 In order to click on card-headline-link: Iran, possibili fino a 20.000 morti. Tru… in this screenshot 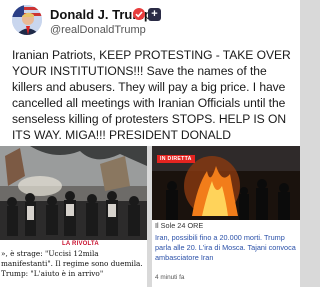, I will do `click(227, 248)`.